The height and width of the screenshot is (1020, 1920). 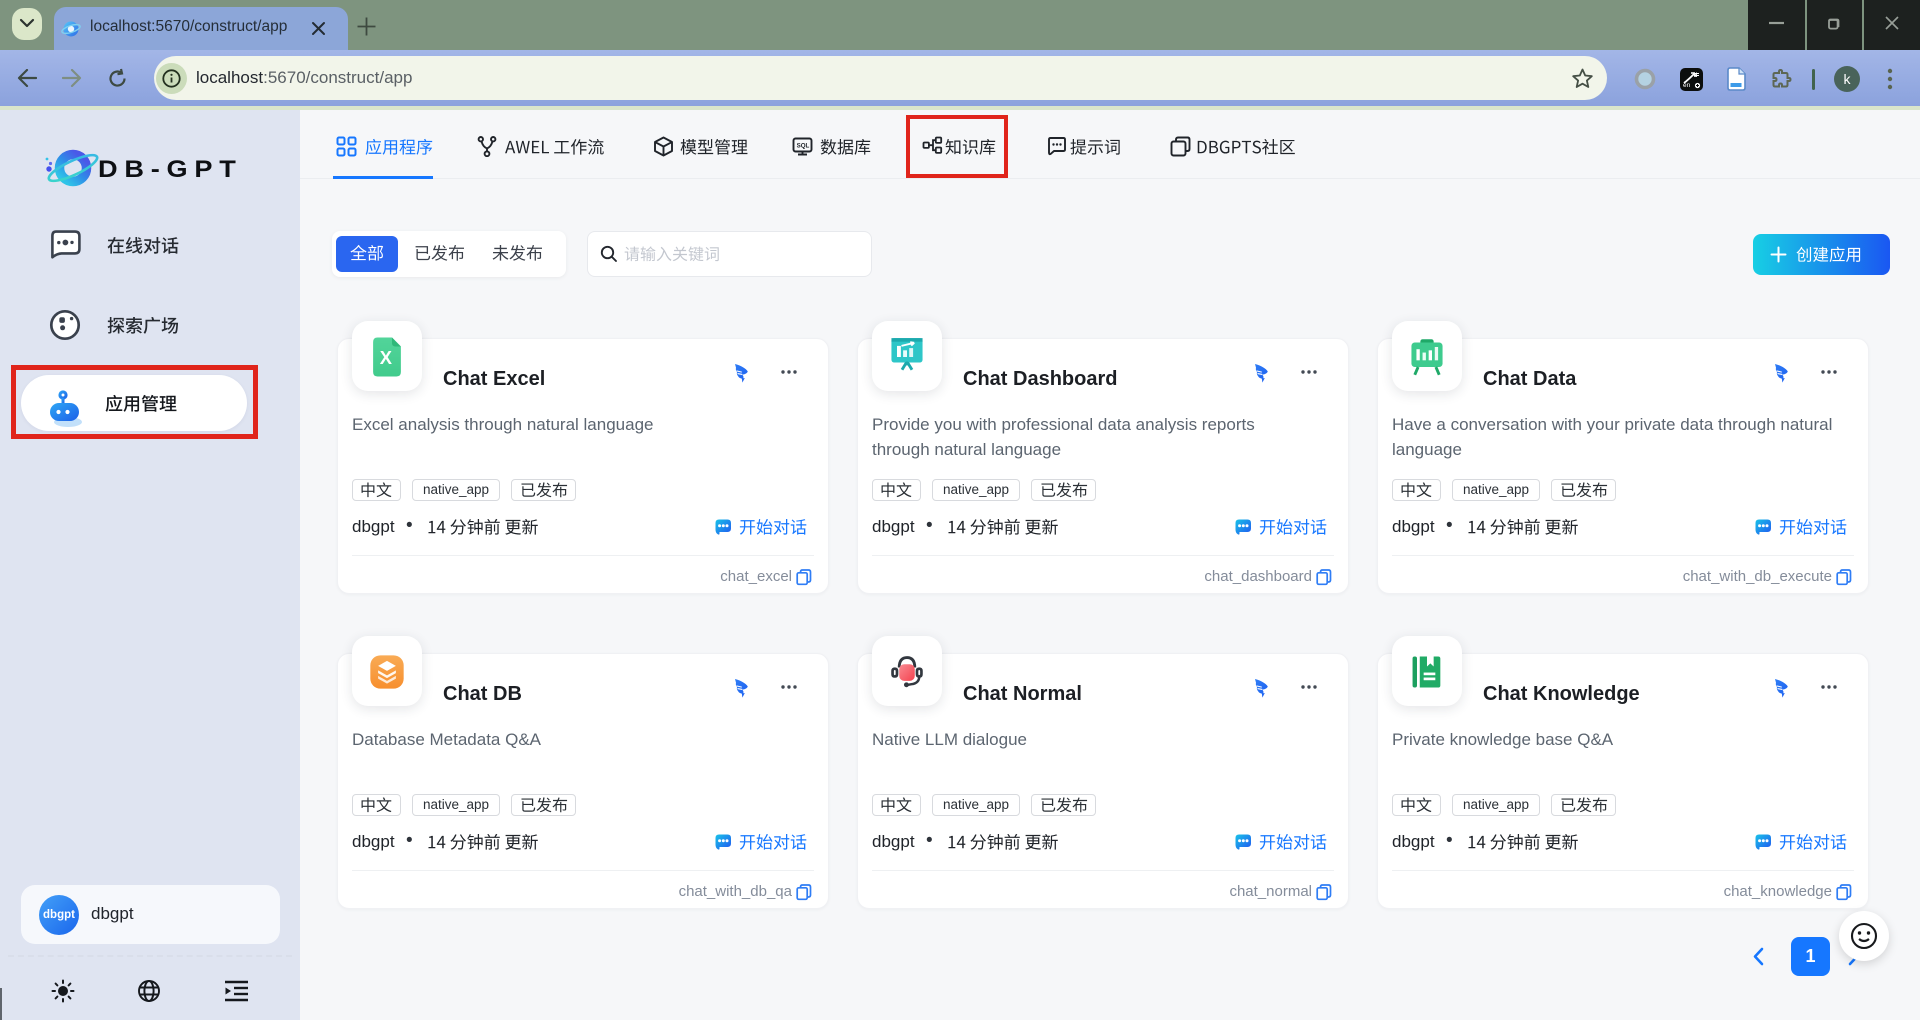 I want to click on svg-text: en, so click(x=1687, y=85).